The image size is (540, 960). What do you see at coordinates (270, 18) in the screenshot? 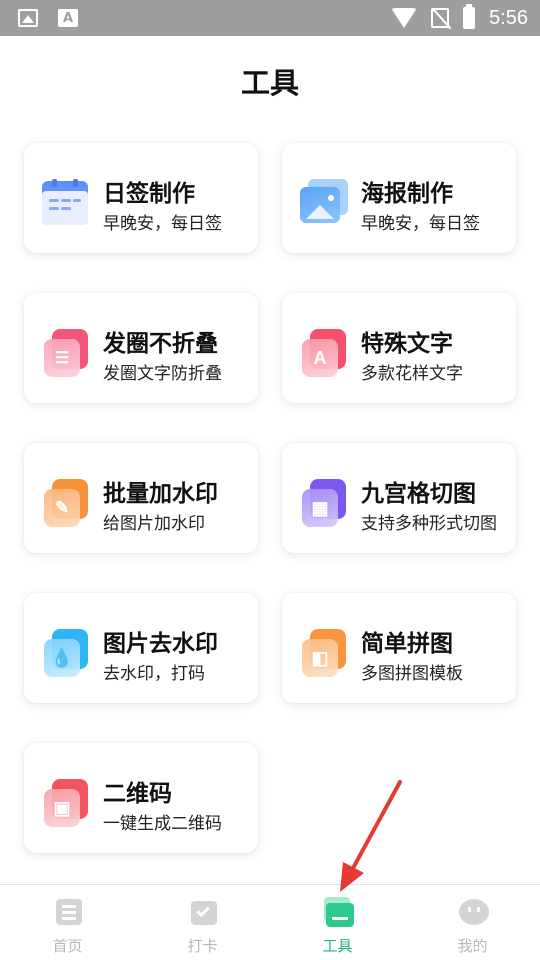
I see `status-bar: A 5:56` at bounding box center [270, 18].